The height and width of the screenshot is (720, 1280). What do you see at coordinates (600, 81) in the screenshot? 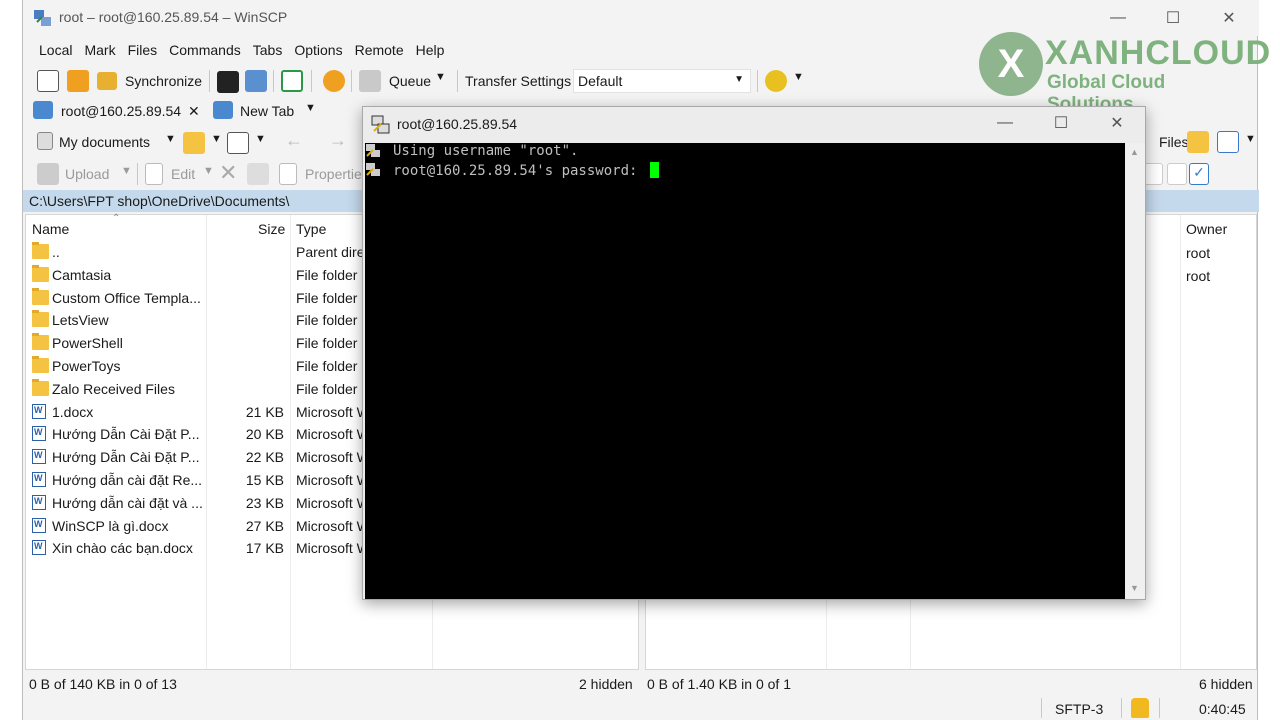
I see `transfer-settings-value: Default` at bounding box center [600, 81].